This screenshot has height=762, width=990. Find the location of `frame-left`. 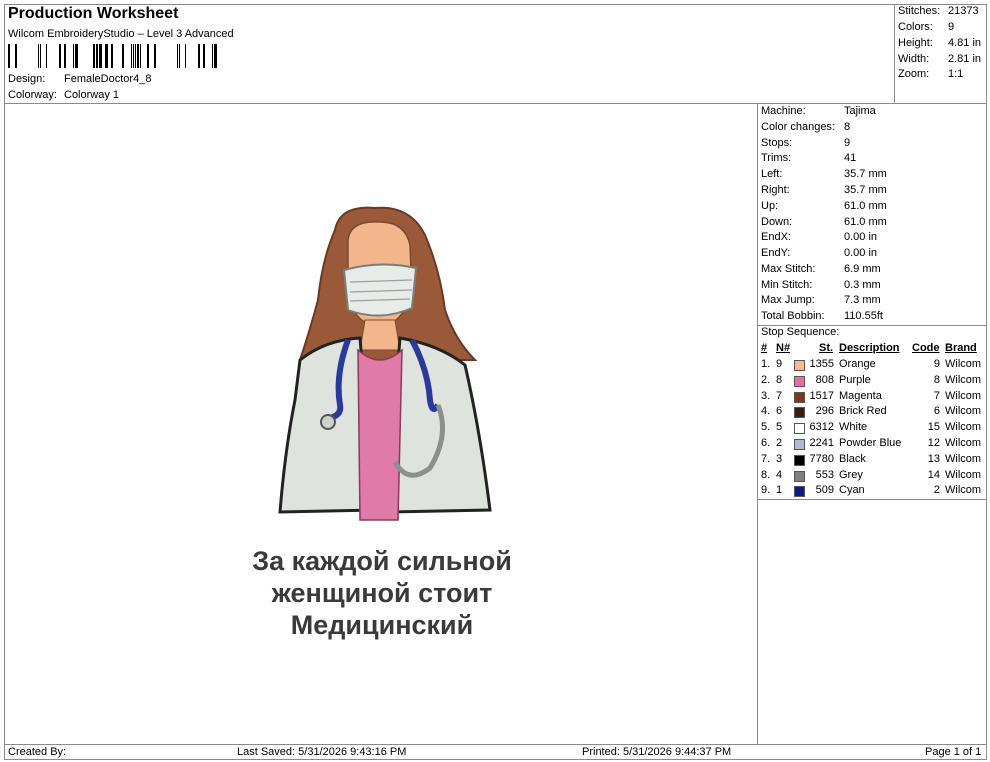

frame-left is located at coordinates (4, 382).